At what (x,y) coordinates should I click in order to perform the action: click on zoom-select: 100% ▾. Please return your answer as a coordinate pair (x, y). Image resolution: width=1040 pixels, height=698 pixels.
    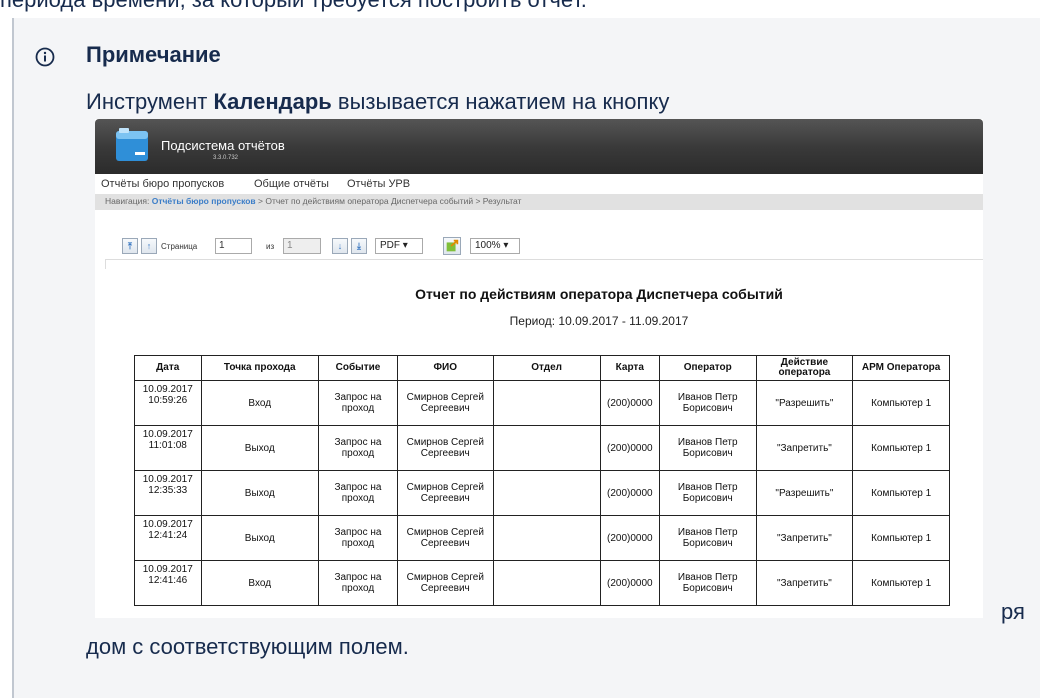
    Looking at the image, I should click on (495, 246).